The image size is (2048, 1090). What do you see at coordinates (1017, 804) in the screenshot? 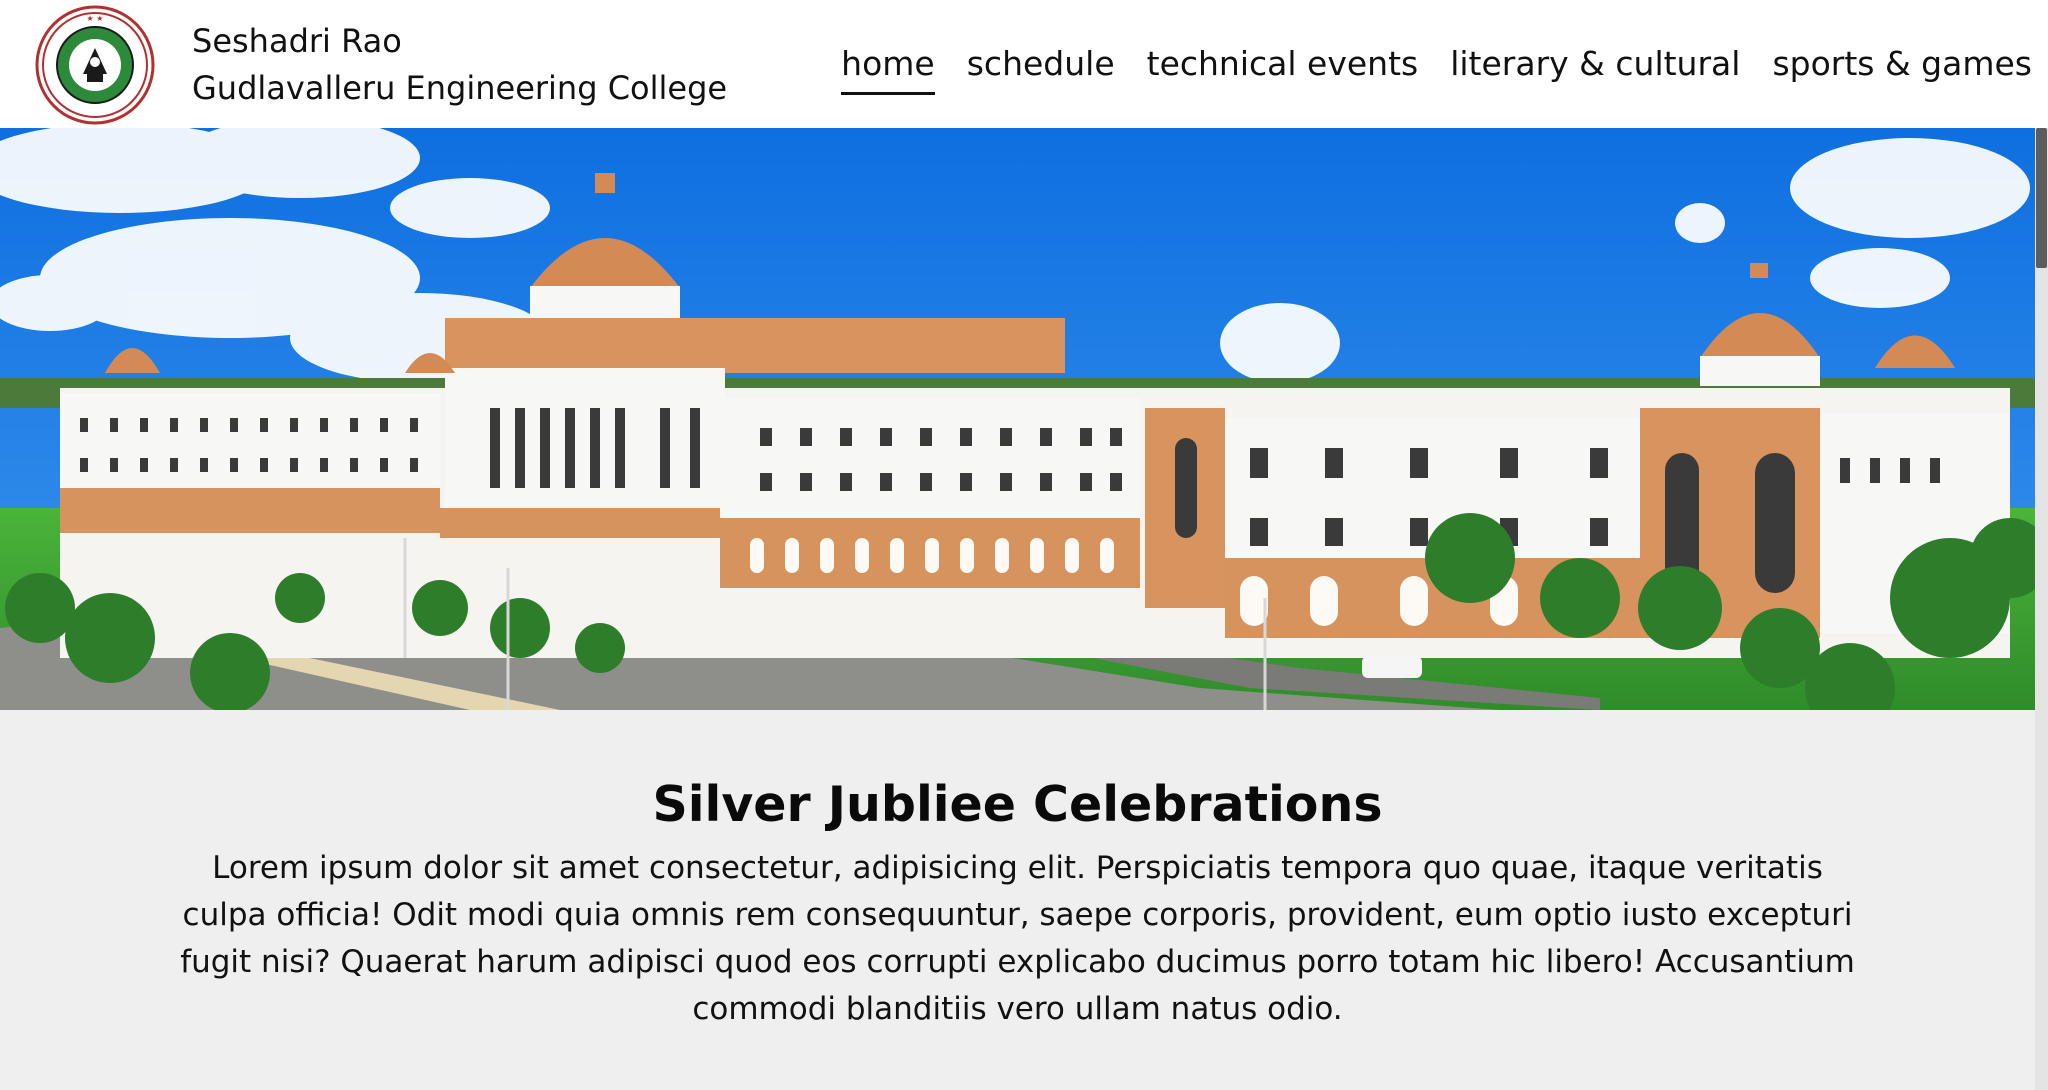
I see `section-title: Silver Jubliee Celebrations` at bounding box center [1017, 804].